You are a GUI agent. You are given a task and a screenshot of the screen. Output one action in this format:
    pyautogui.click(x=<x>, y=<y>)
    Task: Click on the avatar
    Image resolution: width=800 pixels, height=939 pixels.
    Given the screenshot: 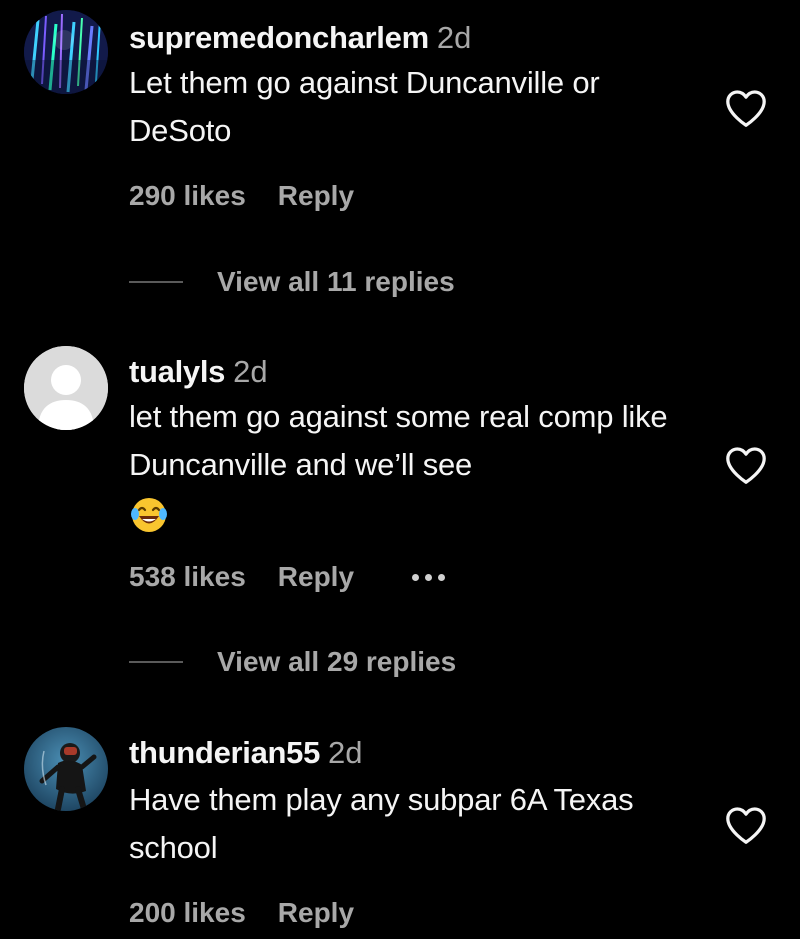 What is the action you would take?
    pyautogui.click(x=66, y=769)
    